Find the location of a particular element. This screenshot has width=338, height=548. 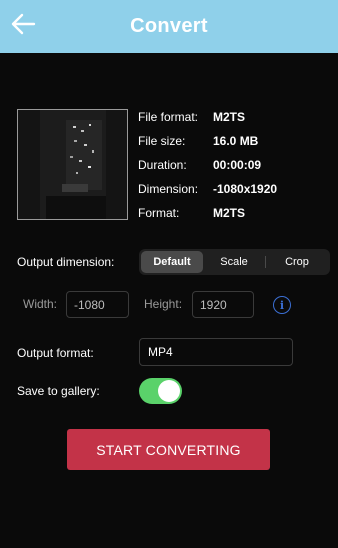

segment-default: Default is located at coordinates (172, 262).